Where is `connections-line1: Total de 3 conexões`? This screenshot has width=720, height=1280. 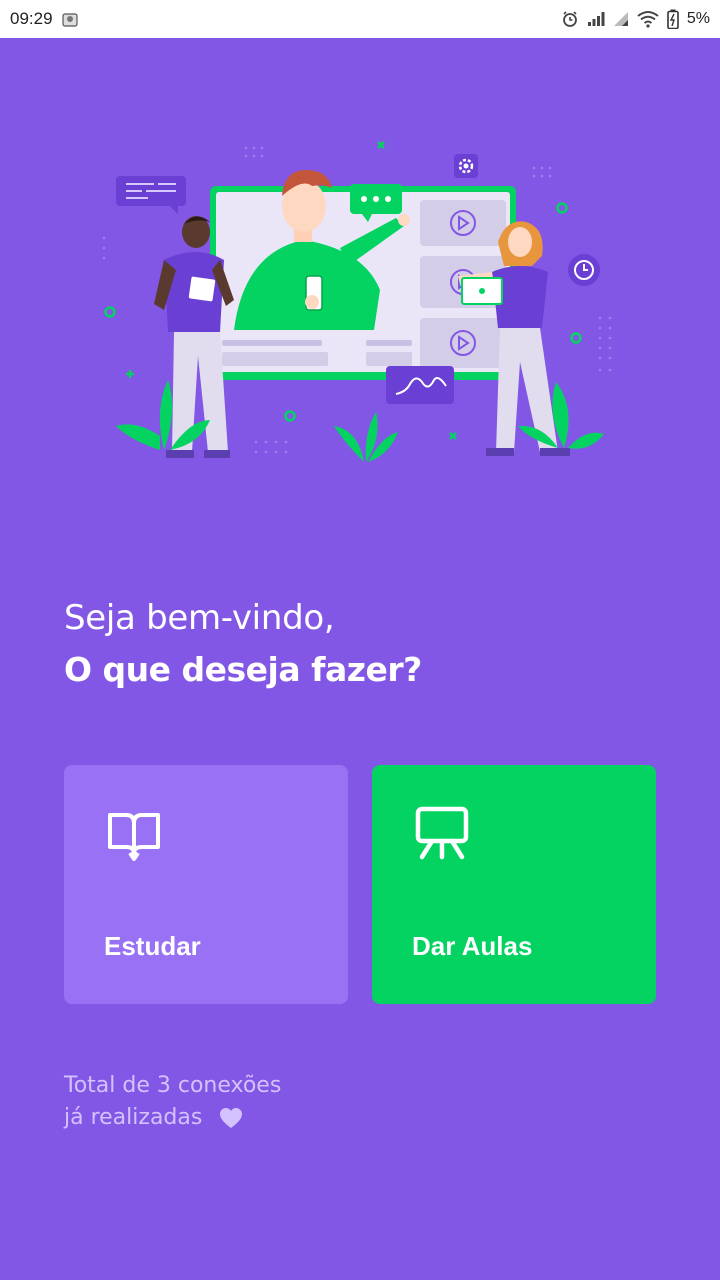
connections-line1: Total de 3 conexões is located at coordinates (173, 1085).